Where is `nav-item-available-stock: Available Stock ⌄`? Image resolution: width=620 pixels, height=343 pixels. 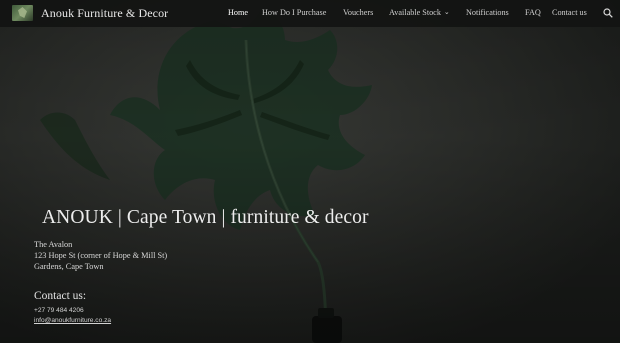 nav-item-available-stock: Available Stock ⌄ is located at coordinates (419, 12).